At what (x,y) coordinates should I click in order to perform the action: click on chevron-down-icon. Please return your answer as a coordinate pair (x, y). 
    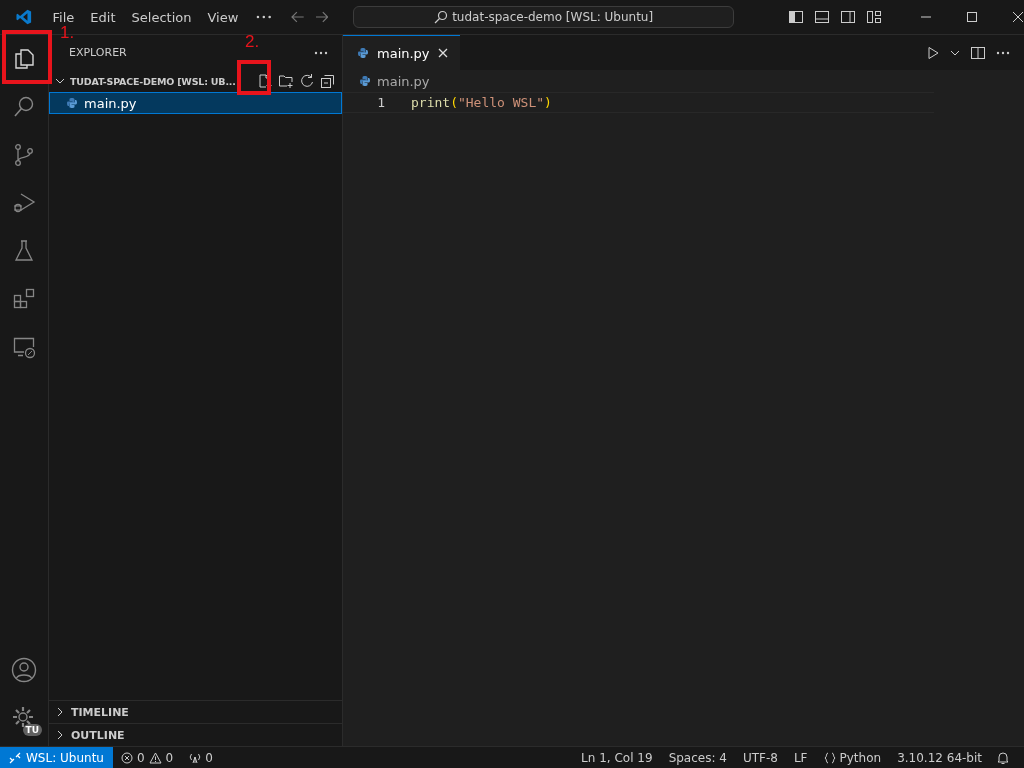
    Looking at the image, I should click on (60, 81).